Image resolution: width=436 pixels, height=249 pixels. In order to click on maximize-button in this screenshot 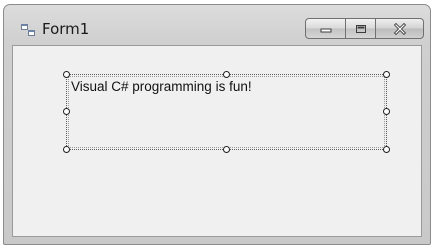, I will do `click(361, 28)`.